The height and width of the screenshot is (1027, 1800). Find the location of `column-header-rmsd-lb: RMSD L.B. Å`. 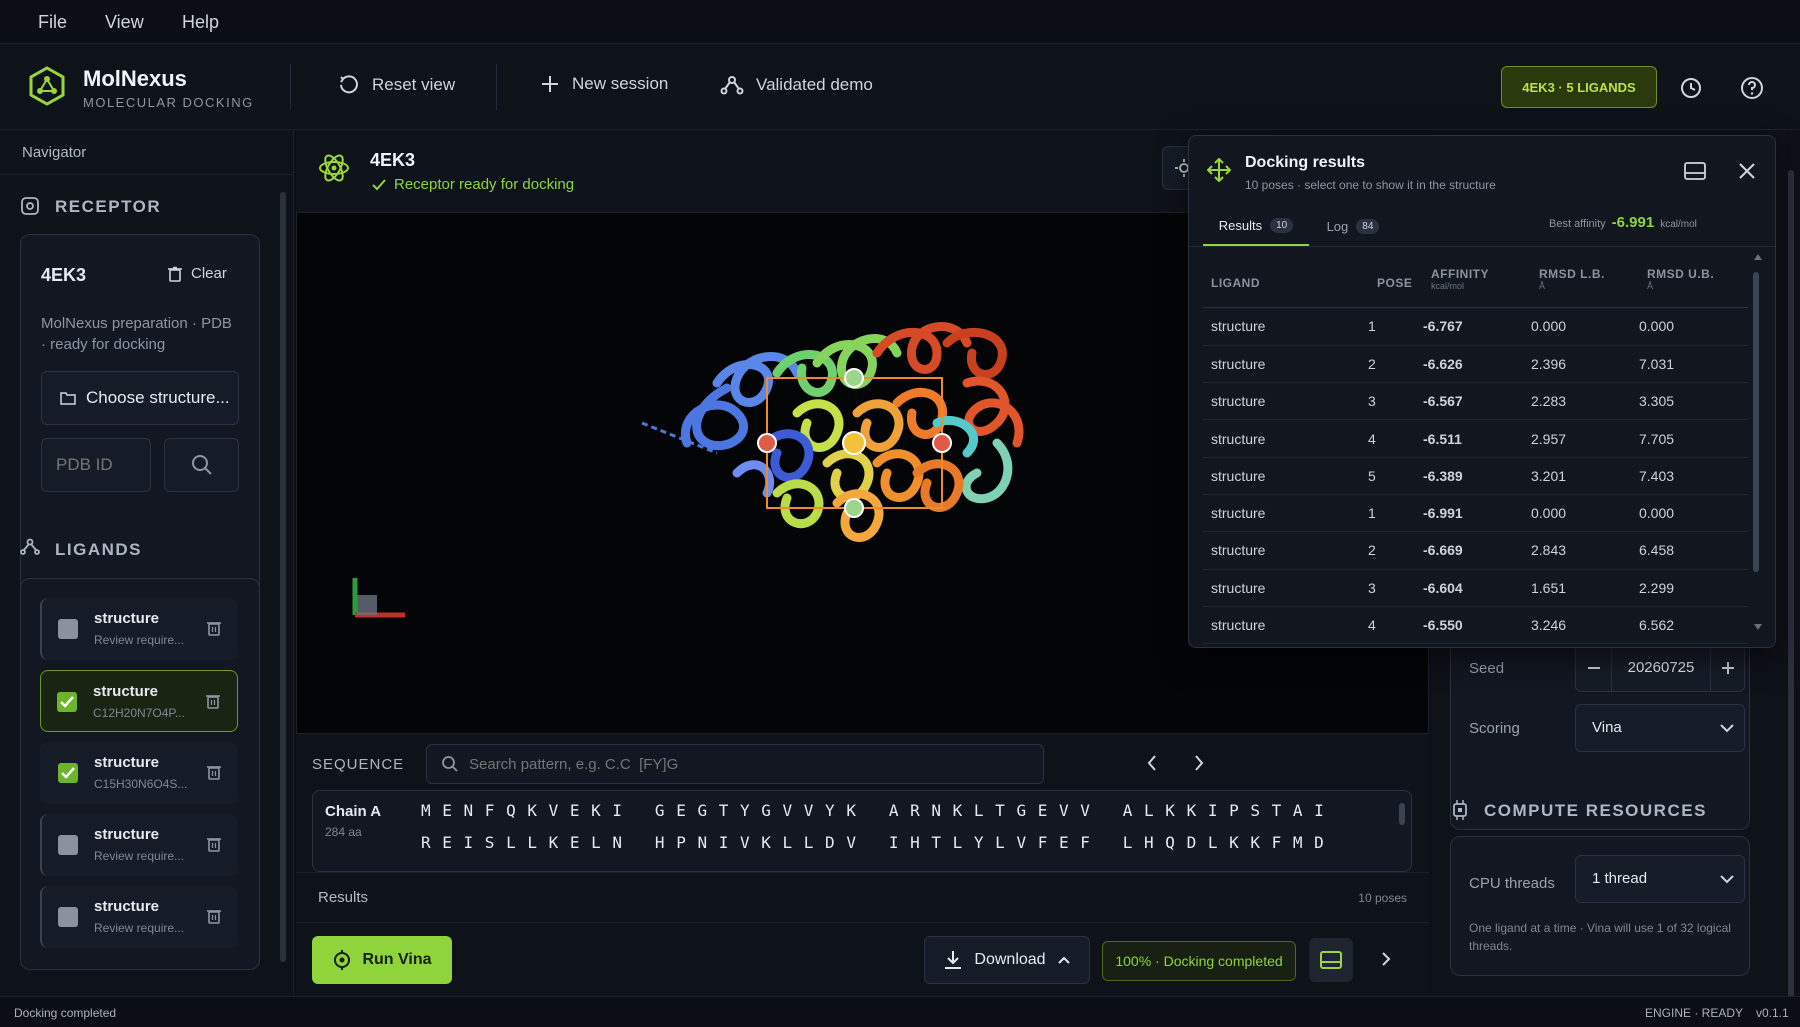

column-header-rmsd-lb: RMSD L.B. Å is located at coordinates (1572, 279).